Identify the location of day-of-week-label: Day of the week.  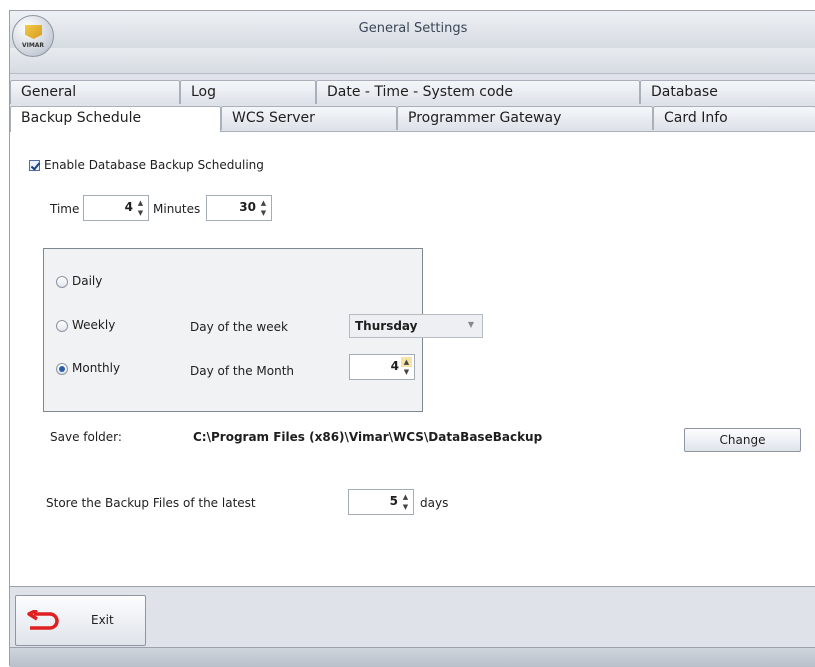
(239, 327).